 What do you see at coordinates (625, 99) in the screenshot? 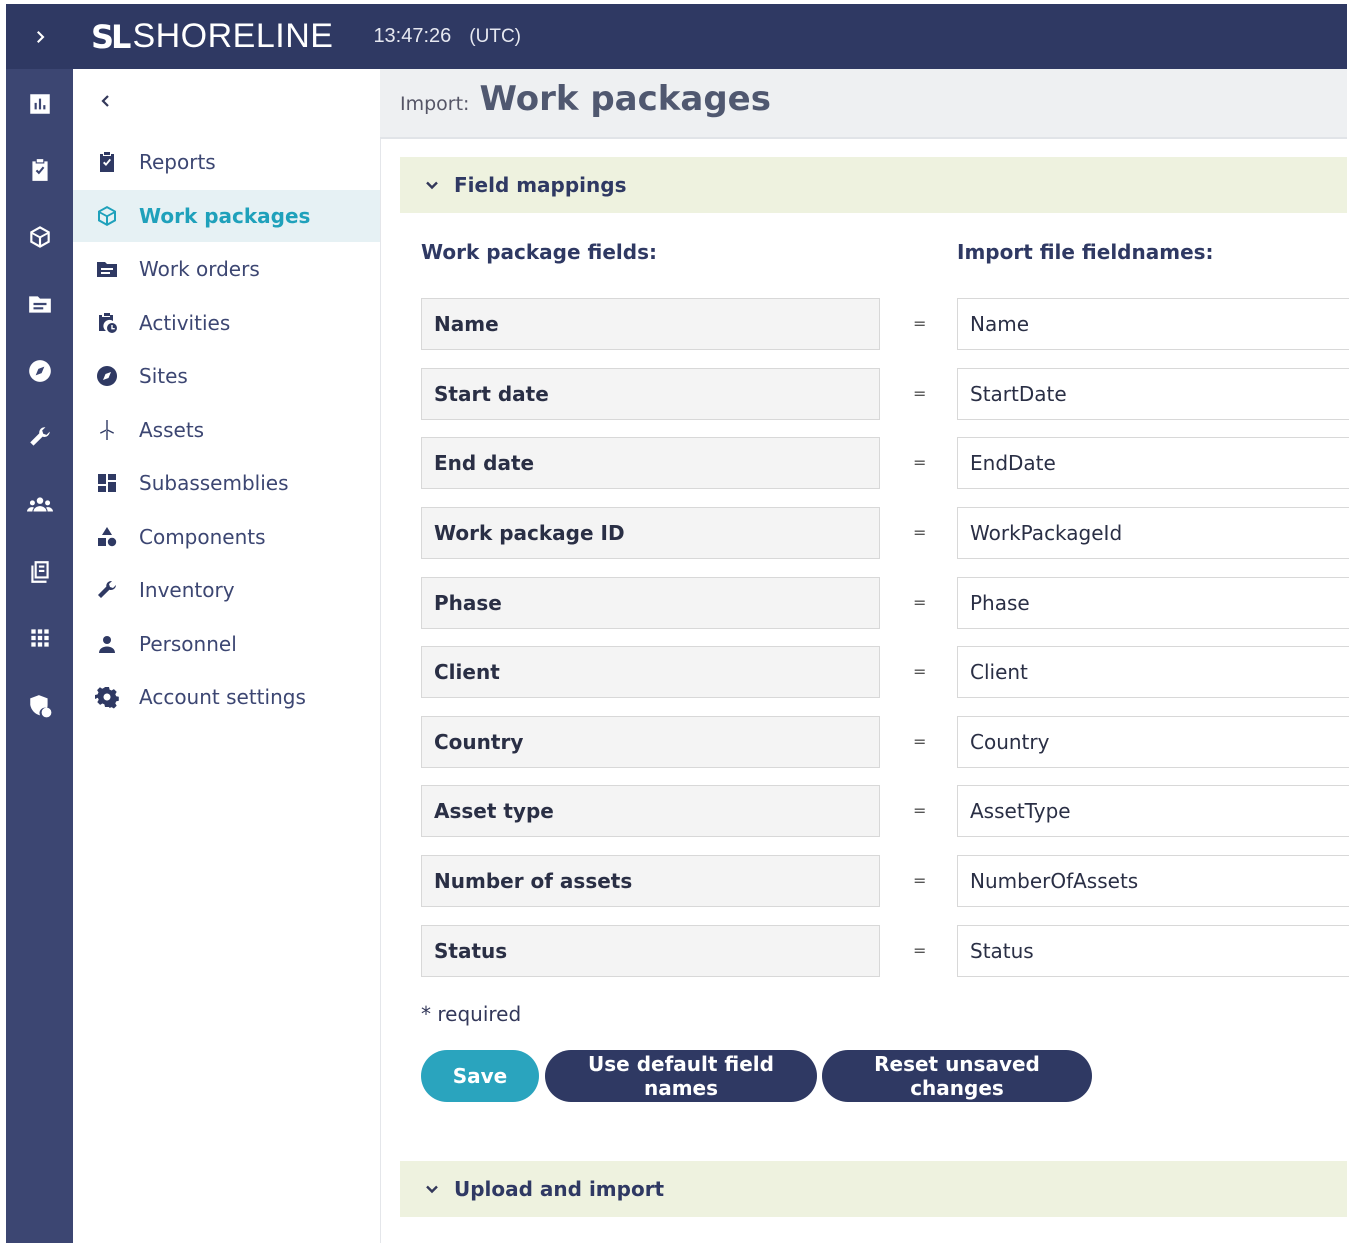
I see `page-title: Work packages` at bounding box center [625, 99].